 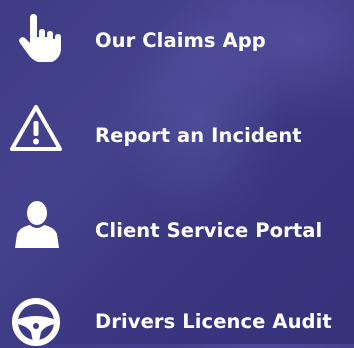 What do you see at coordinates (36, 38) in the screenshot?
I see `hand-pointer-icon` at bounding box center [36, 38].